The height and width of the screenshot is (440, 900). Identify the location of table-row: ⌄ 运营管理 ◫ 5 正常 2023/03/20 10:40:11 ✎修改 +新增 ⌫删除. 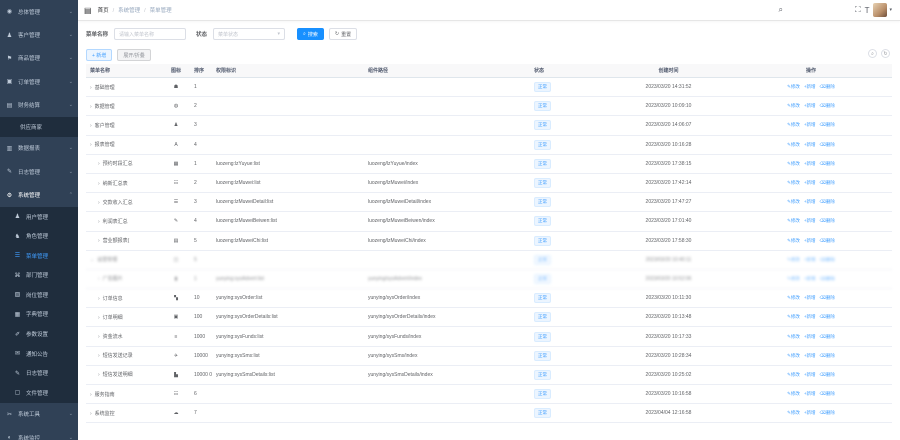
(489, 260).